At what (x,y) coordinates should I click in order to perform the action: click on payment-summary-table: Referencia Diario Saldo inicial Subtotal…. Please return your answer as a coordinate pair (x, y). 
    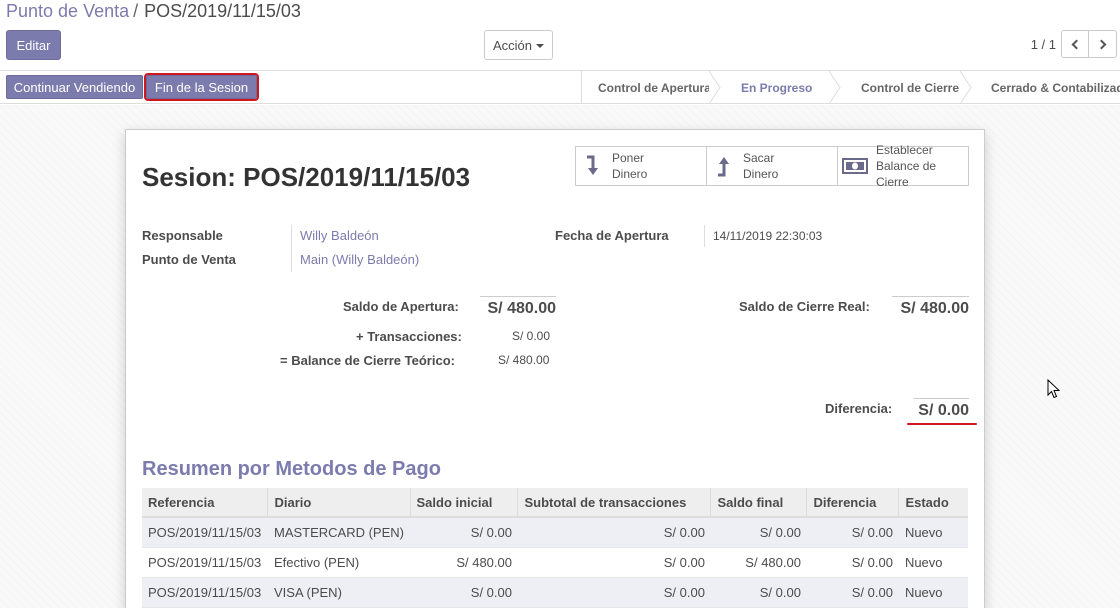
    Looking at the image, I should click on (555, 548).